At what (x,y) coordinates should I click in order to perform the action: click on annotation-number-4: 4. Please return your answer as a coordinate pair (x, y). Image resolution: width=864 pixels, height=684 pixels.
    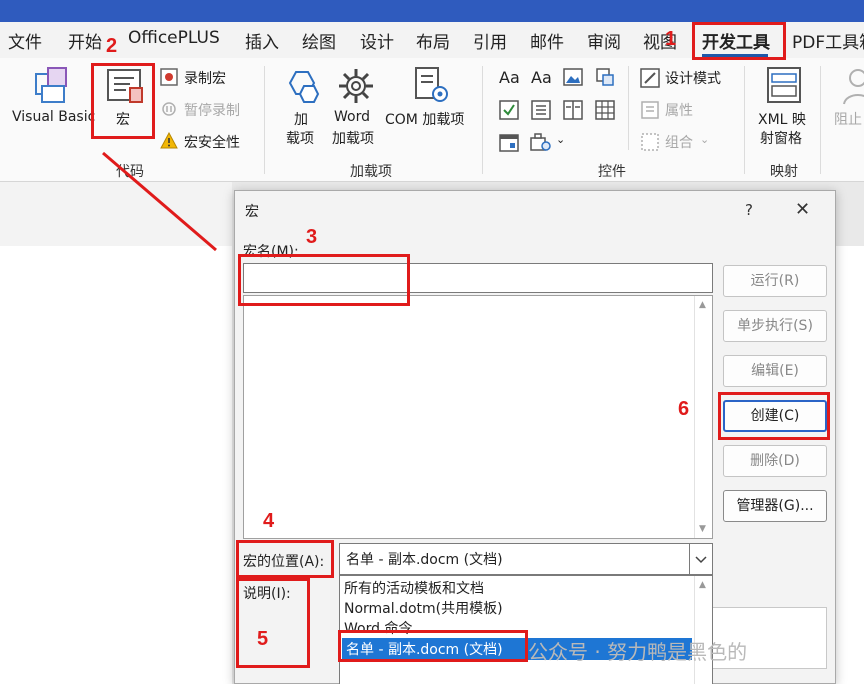
    Looking at the image, I should click on (269, 521).